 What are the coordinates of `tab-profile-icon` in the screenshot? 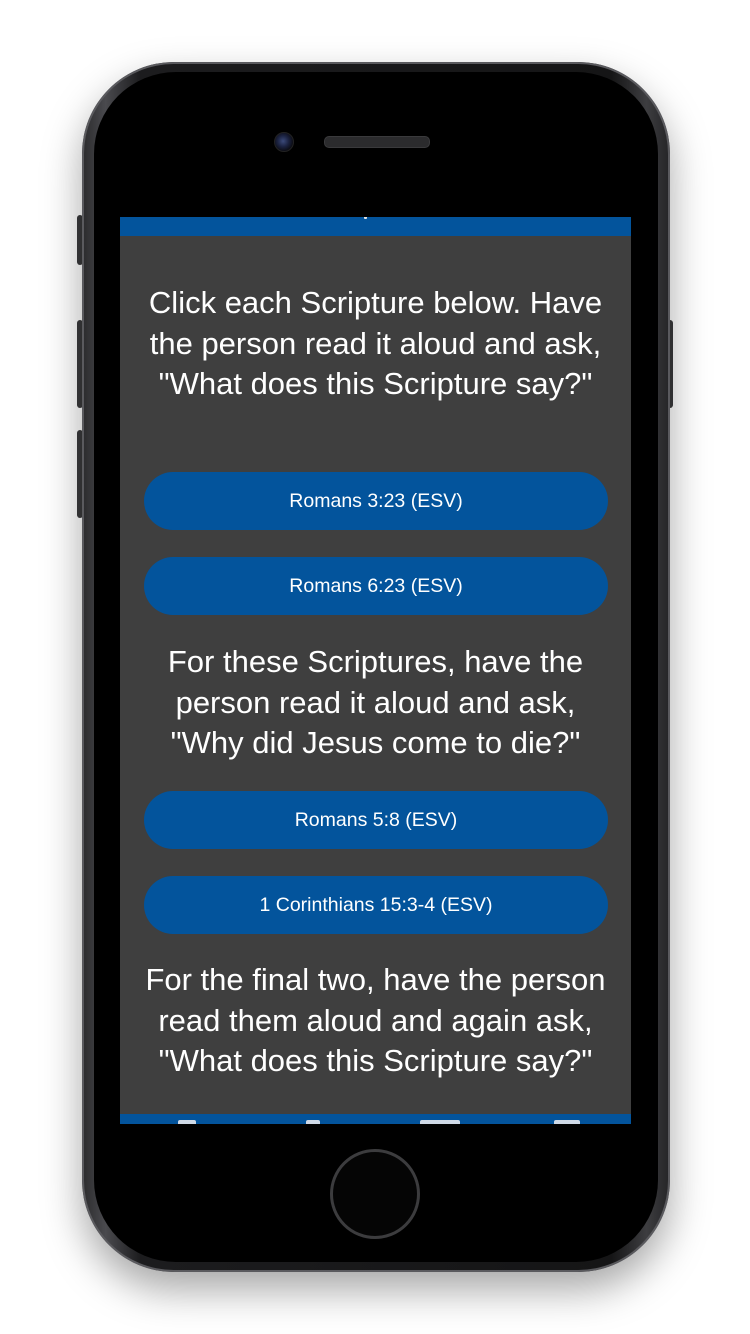 It's located at (567, 1122).